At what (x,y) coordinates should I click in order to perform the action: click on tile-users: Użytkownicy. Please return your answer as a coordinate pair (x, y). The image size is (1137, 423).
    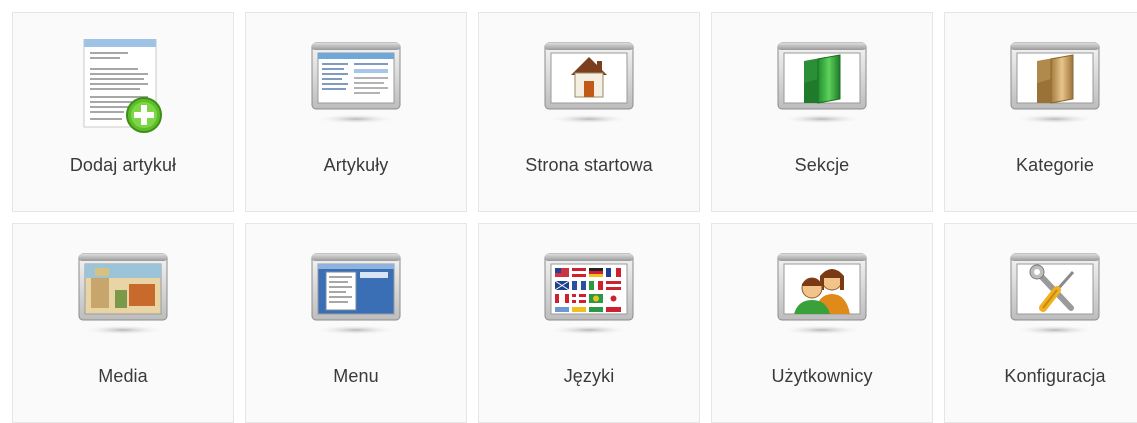
    Looking at the image, I should click on (822, 323).